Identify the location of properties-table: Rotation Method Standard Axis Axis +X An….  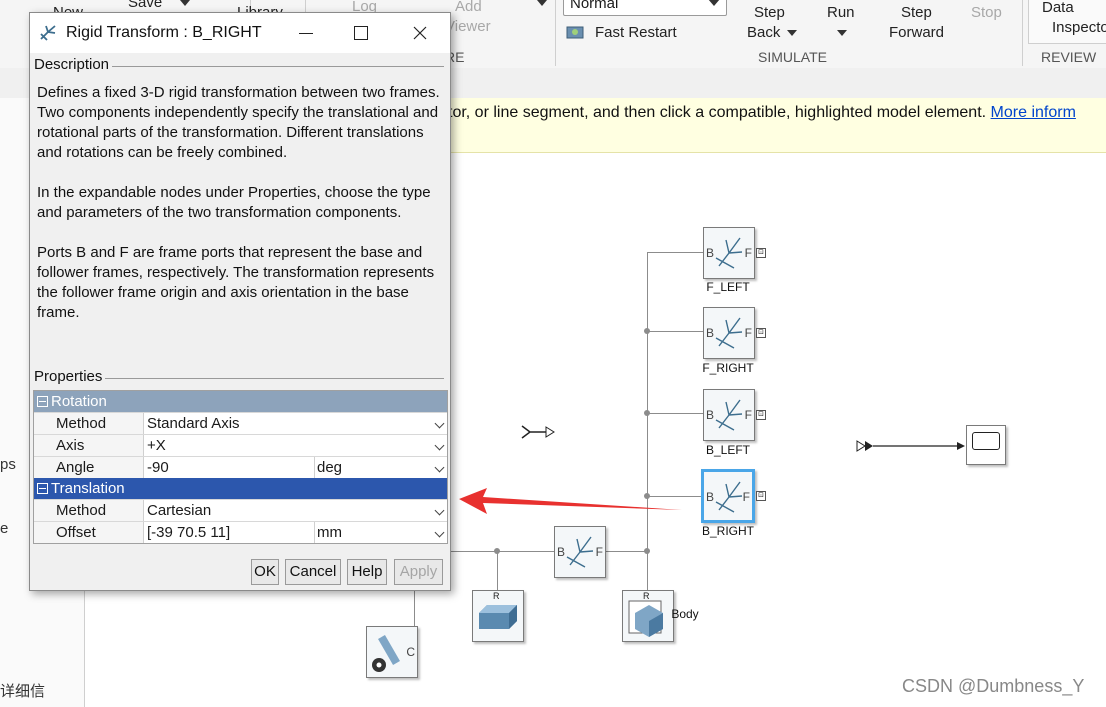
(240, 467).